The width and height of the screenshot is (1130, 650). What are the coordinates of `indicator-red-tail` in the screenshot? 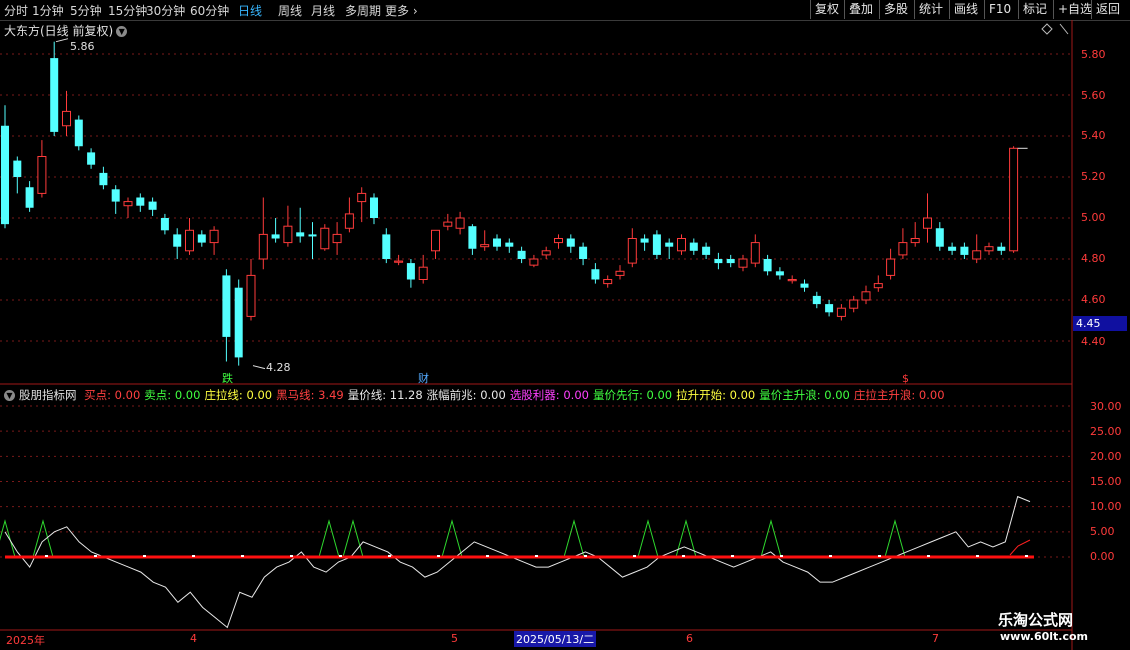 It's located at (1020, 547).